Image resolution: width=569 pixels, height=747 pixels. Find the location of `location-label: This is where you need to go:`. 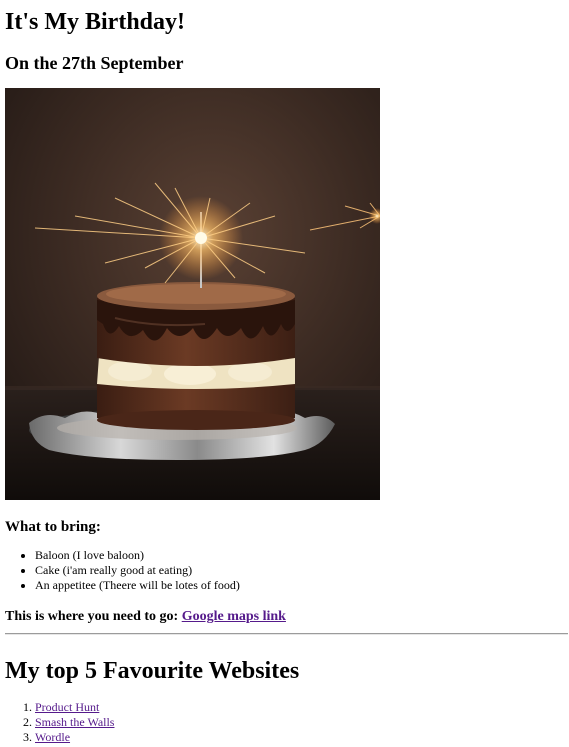

location-label: This is where you need to go: is located at coordinates (92, 616).